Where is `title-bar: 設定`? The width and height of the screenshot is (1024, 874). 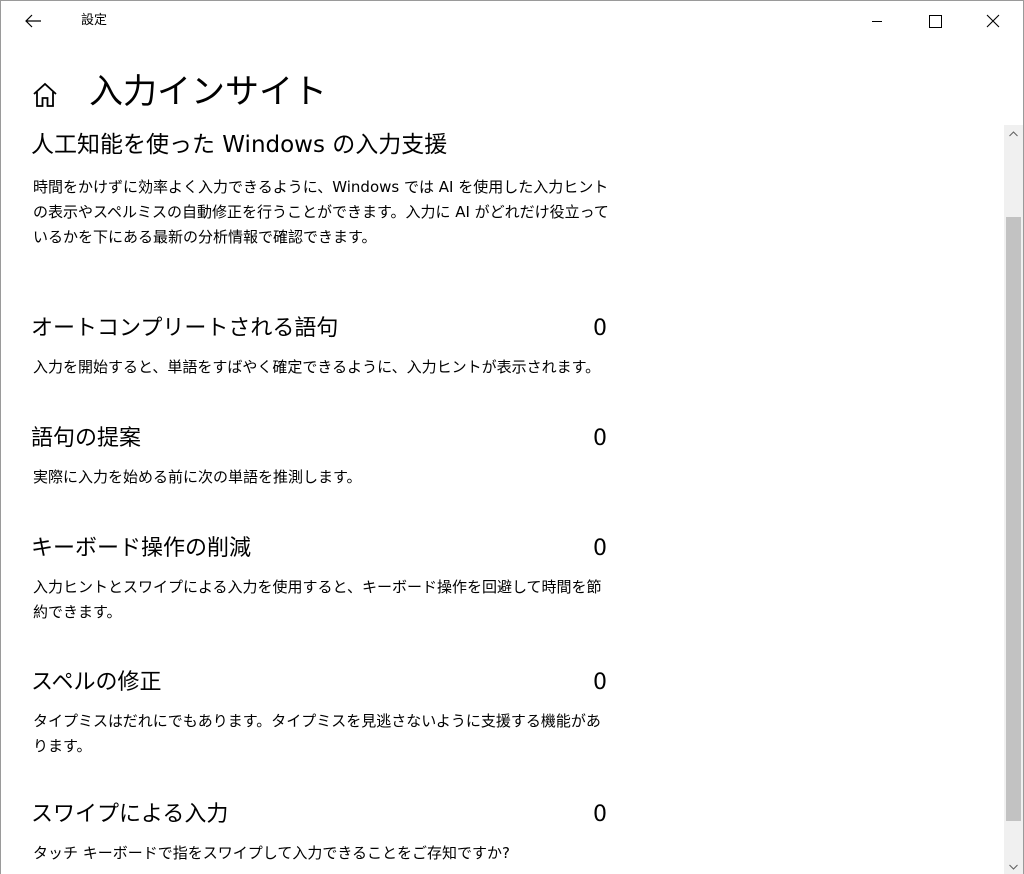 title-bar: 設定 is located at coordinates (512, 21).